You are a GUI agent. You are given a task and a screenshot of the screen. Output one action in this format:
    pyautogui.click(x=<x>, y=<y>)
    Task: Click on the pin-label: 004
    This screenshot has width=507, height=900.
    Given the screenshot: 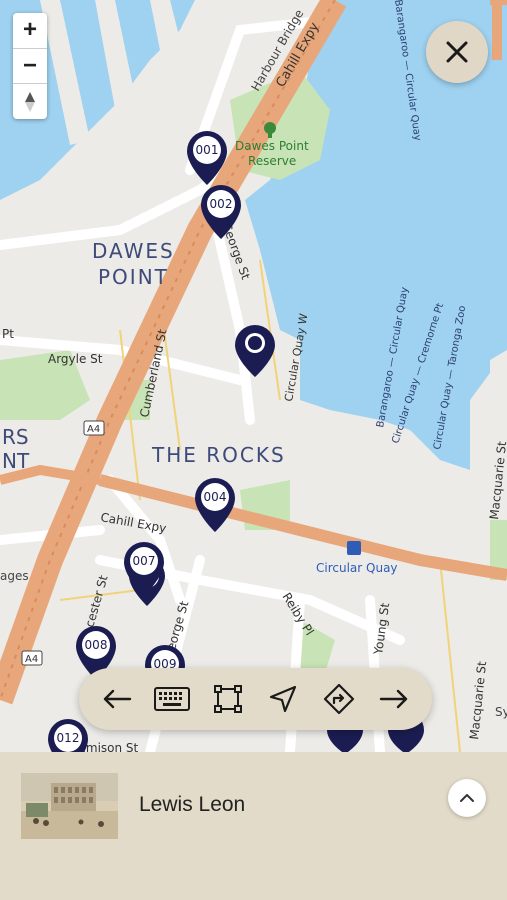 What is the action you would take?
    pyautogui.click(x=215, y=497)
    